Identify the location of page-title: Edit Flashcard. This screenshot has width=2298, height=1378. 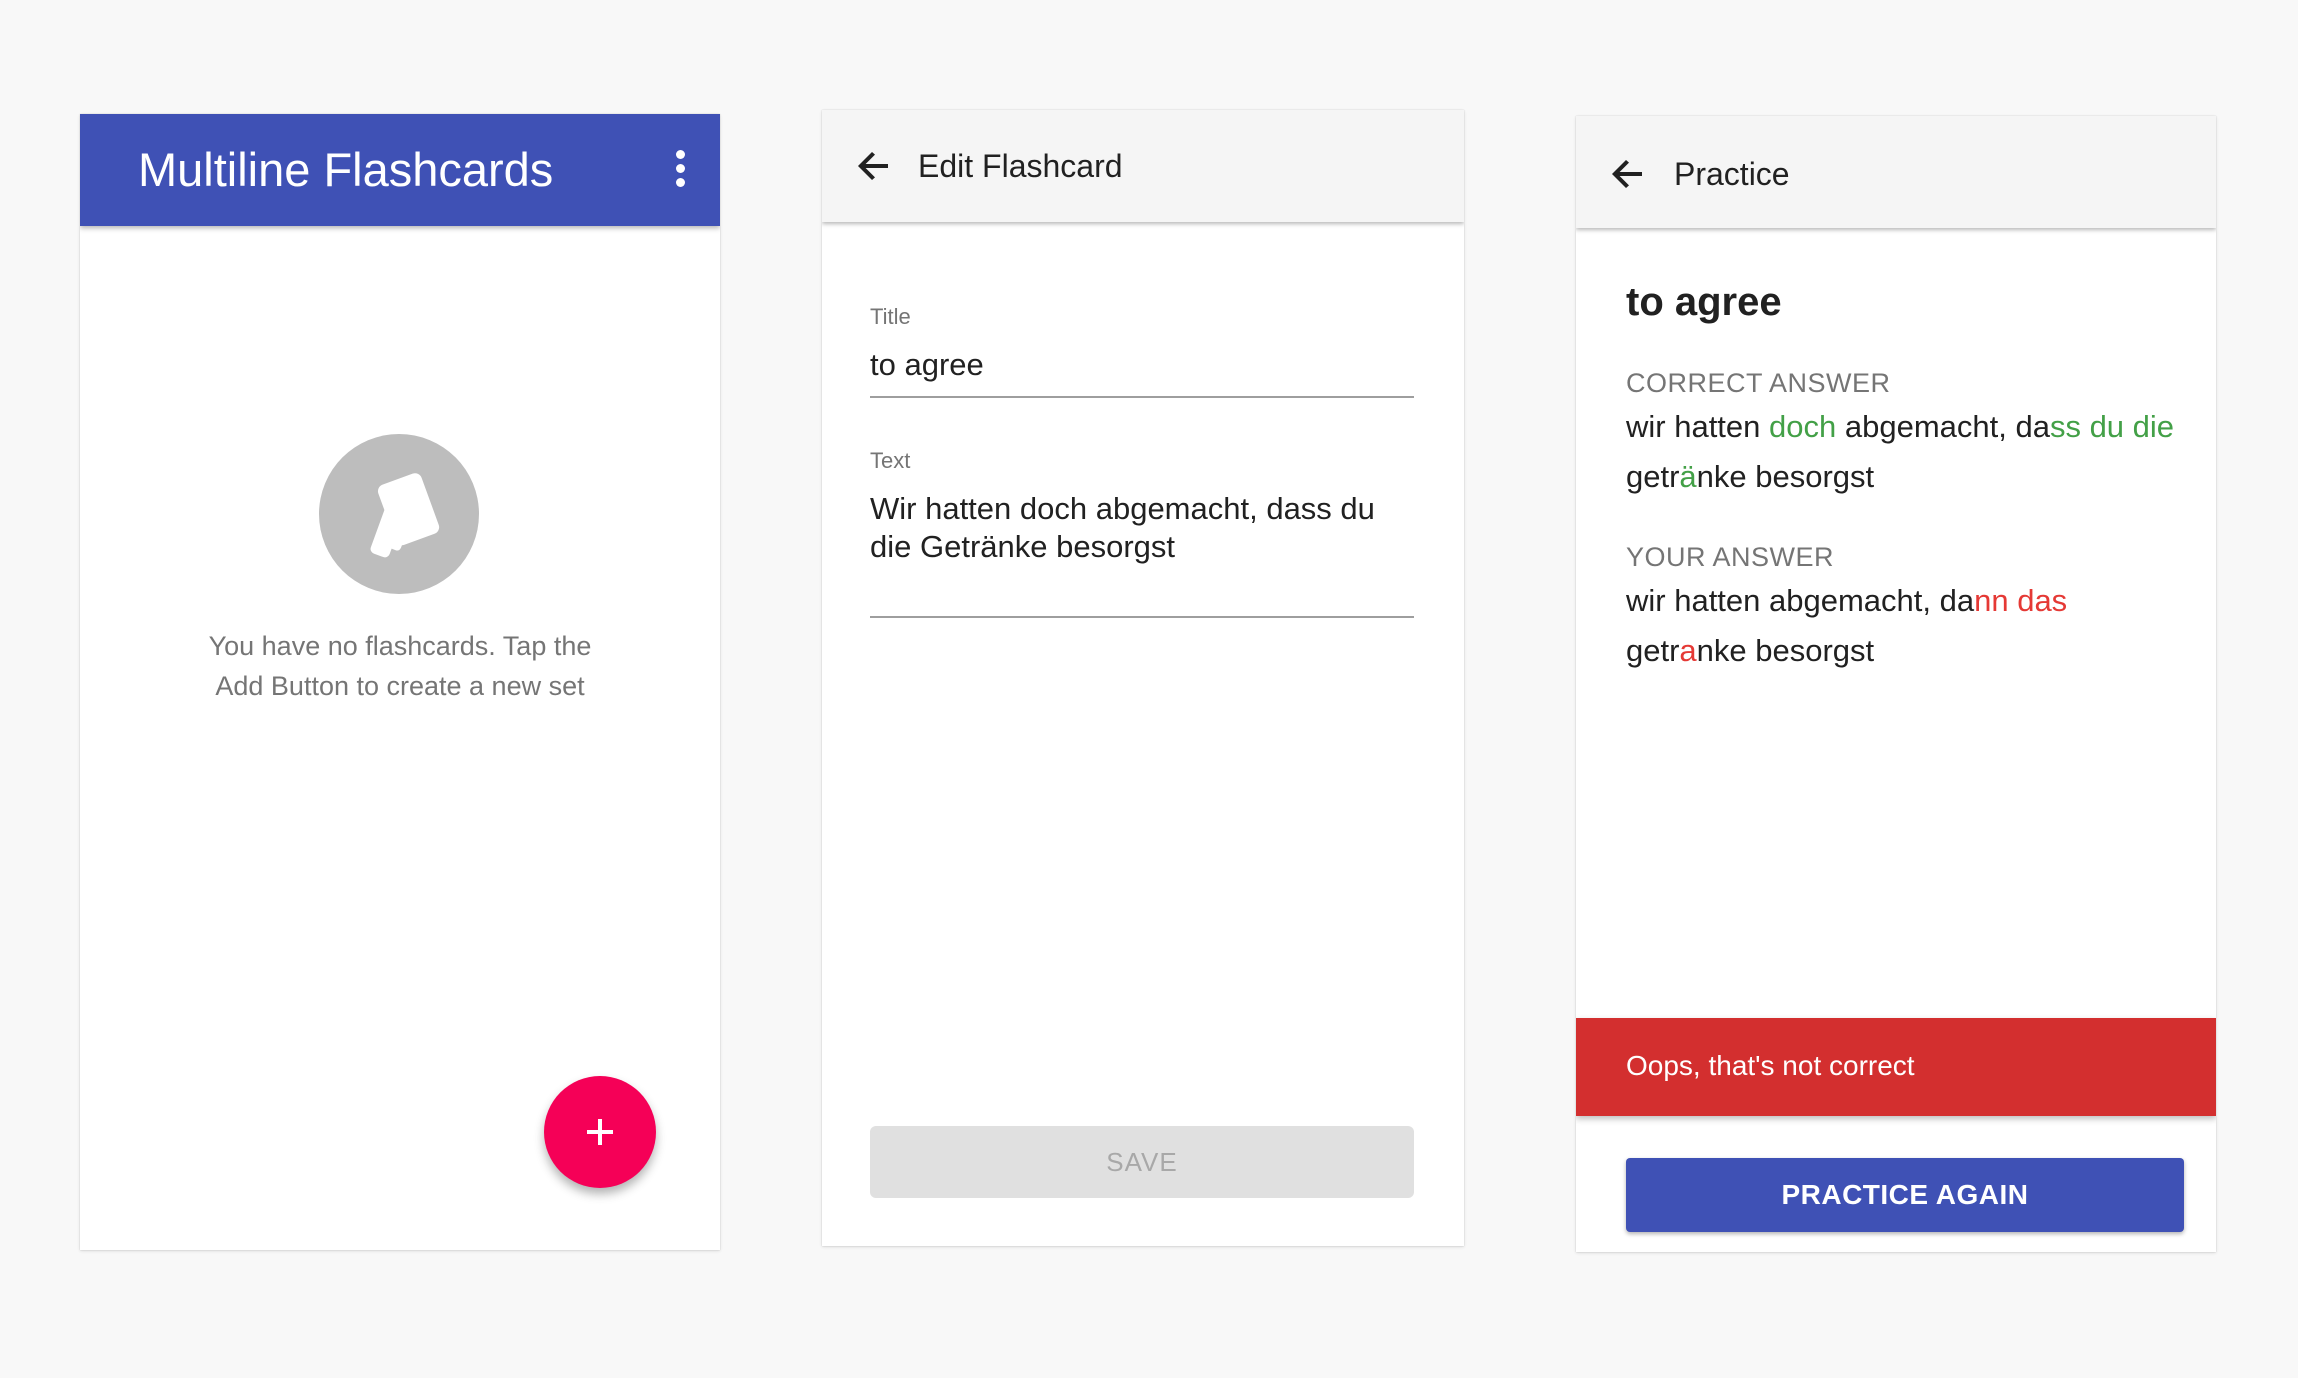
(1020, 166).